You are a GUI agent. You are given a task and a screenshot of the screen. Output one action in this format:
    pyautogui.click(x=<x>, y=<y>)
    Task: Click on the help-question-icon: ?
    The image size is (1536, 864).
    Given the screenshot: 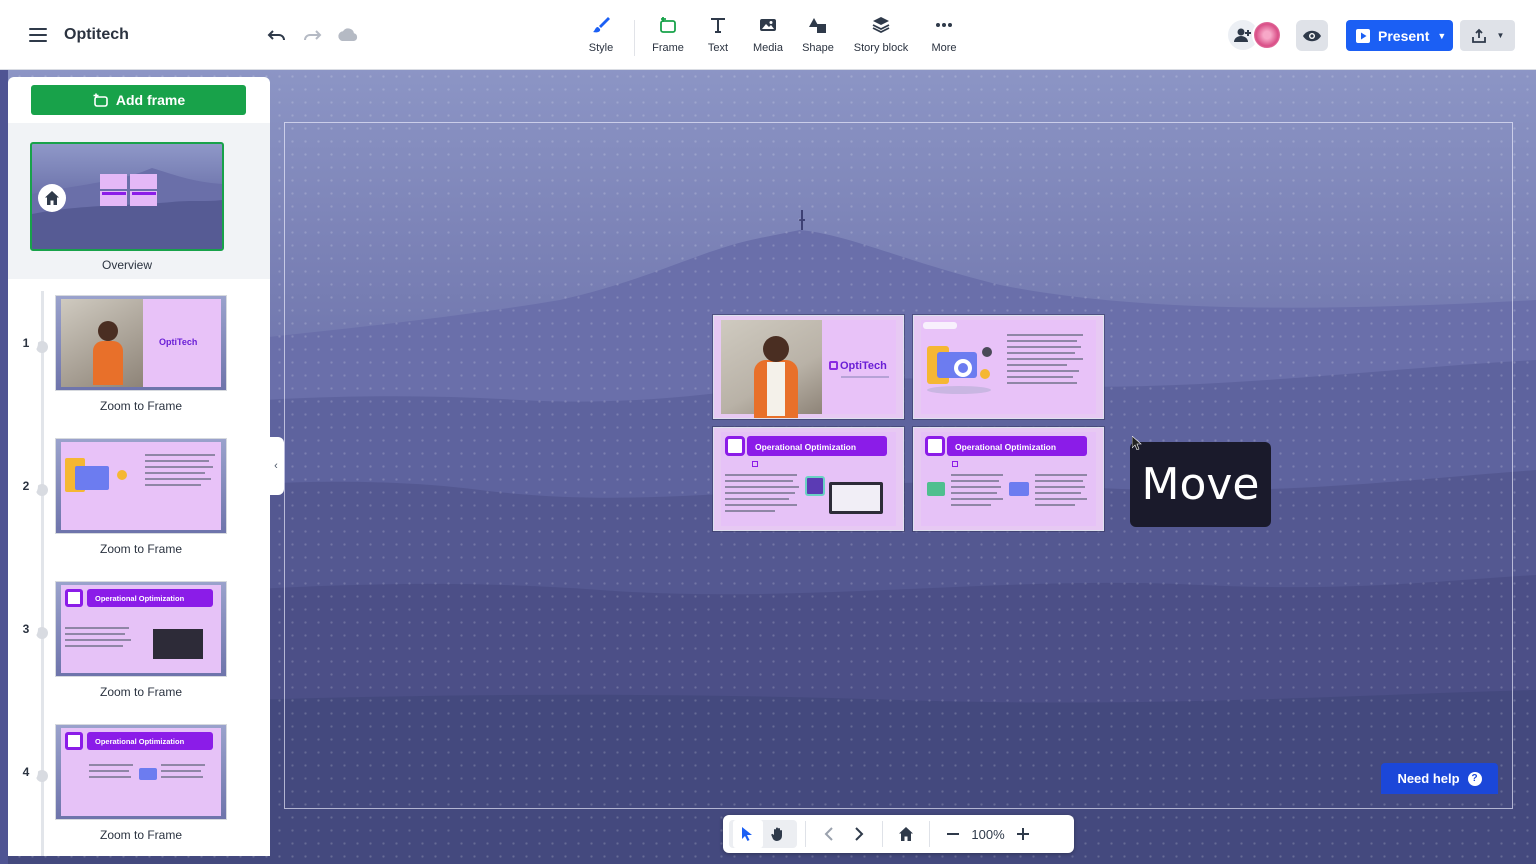 What is the action you would take?
    pyautogui.click(x=1474, y=778)
    